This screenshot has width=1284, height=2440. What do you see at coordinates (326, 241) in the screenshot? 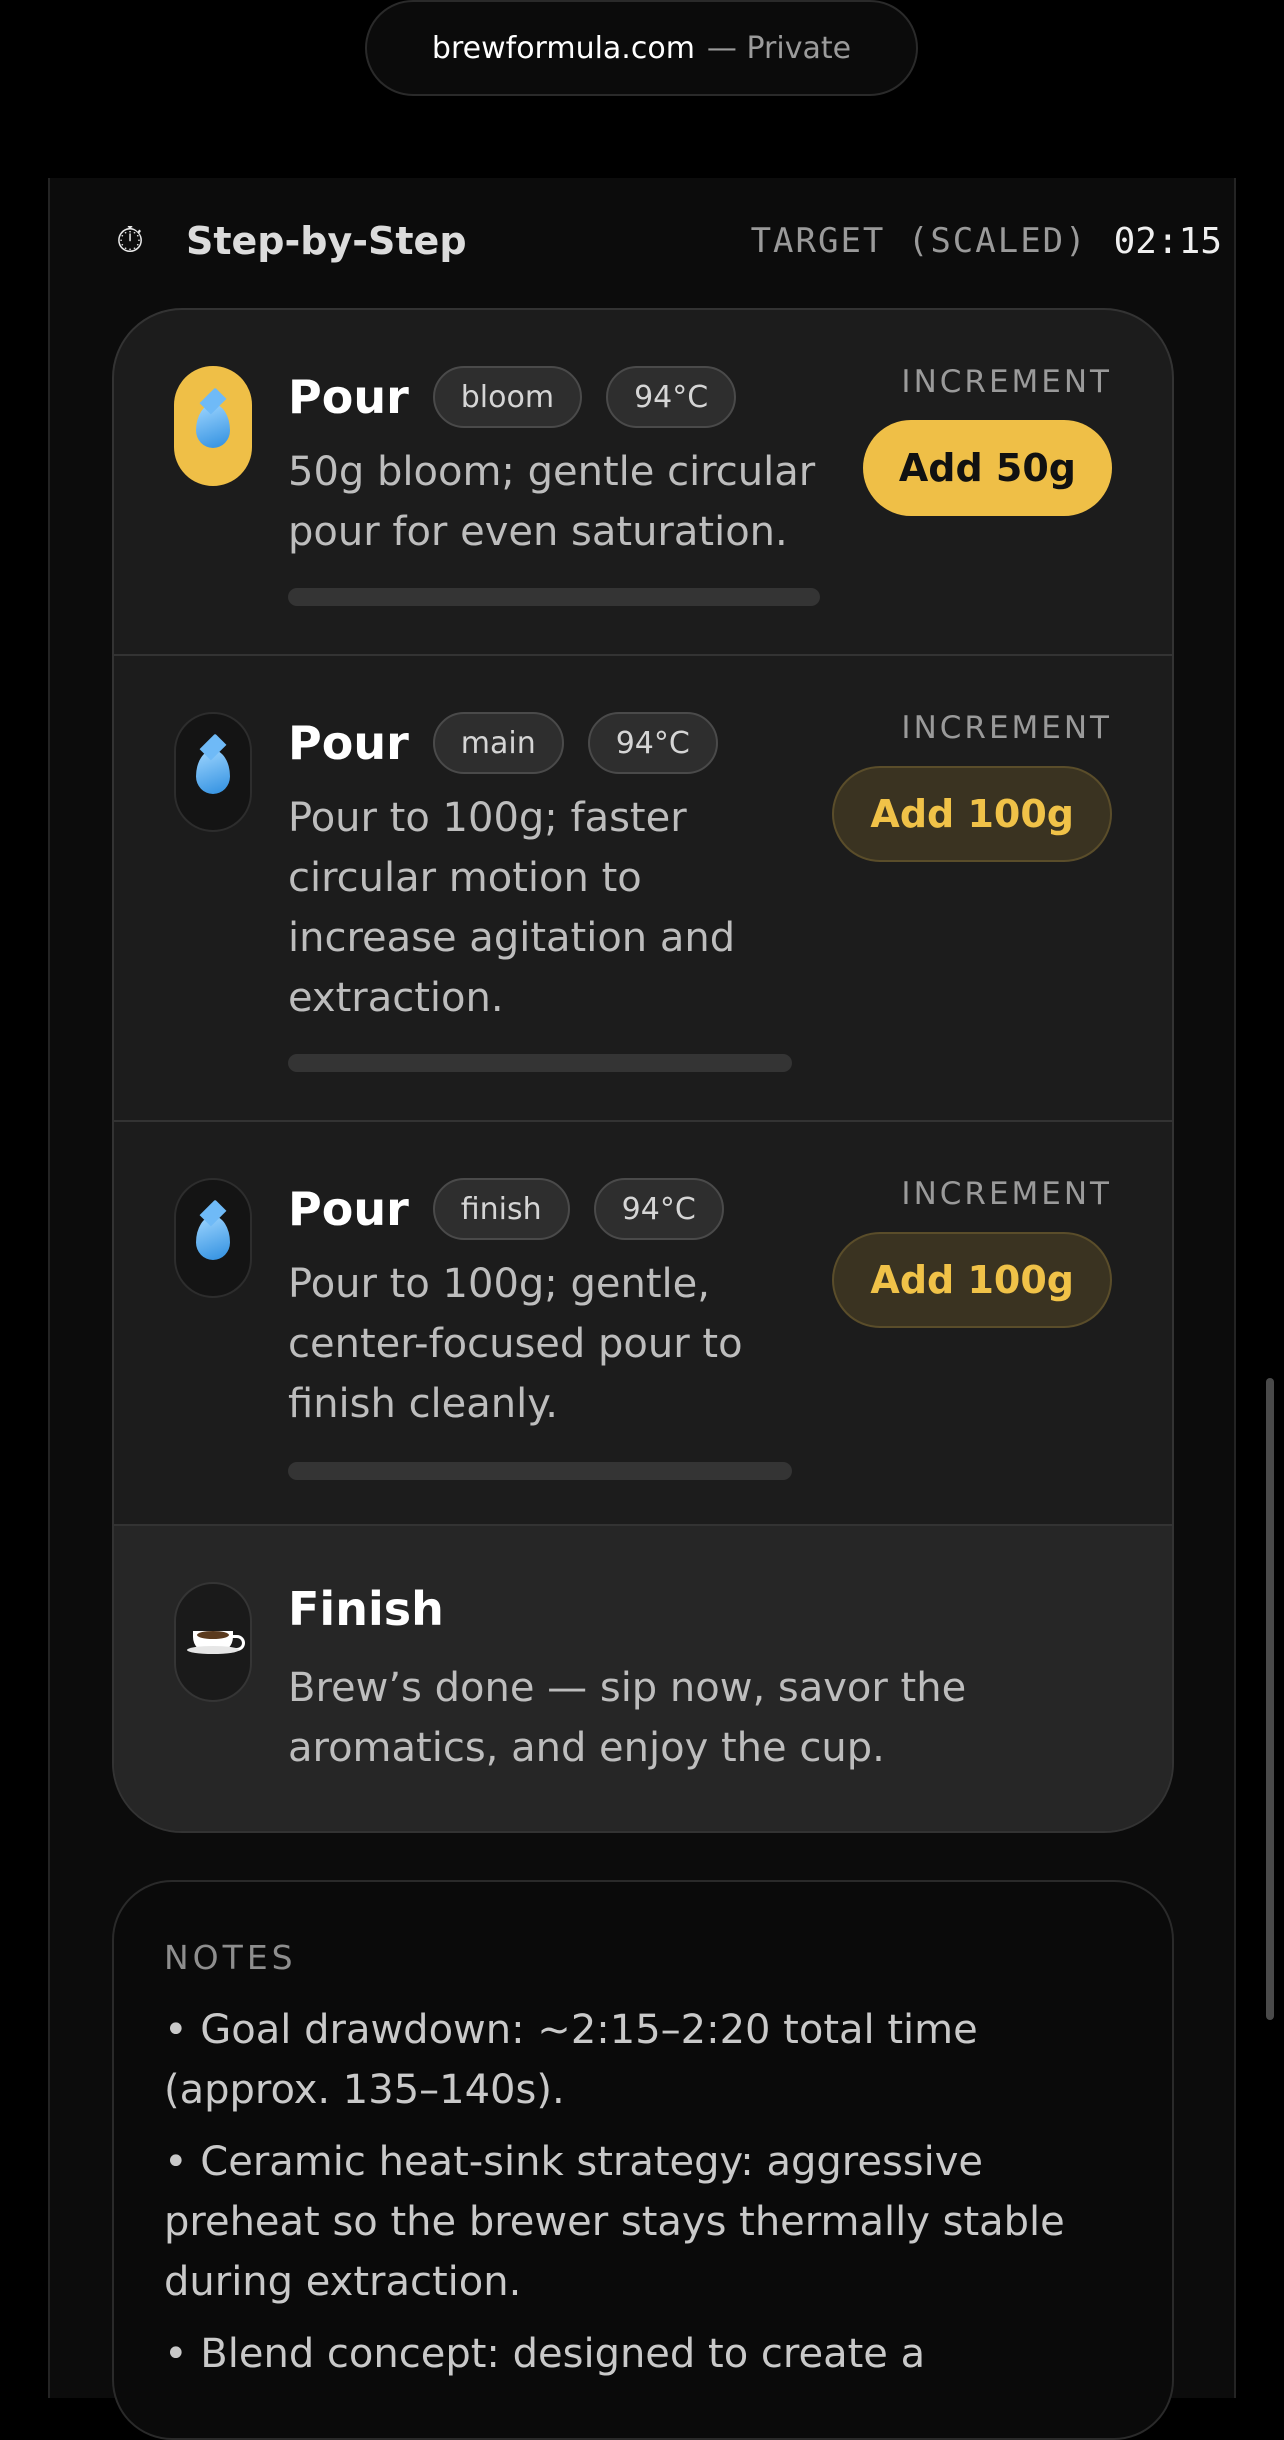
I see `section-title: Step-by-Step` at bounding box center [326, 241].